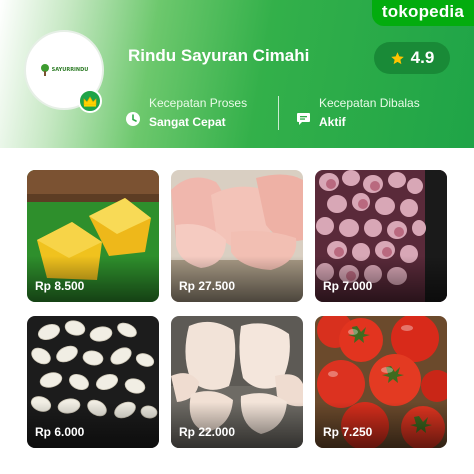  Describe the element at coordinates (187, 122) in the screenshot. I see `process-speed-value: Sangat Cepat` at that location.